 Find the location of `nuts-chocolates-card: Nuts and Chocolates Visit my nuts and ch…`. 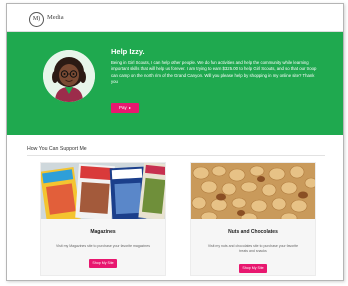

nuts-chocolates-card: Nuts and Chocolates Visit my nuts and ch… is located at coordinates (253, 219).